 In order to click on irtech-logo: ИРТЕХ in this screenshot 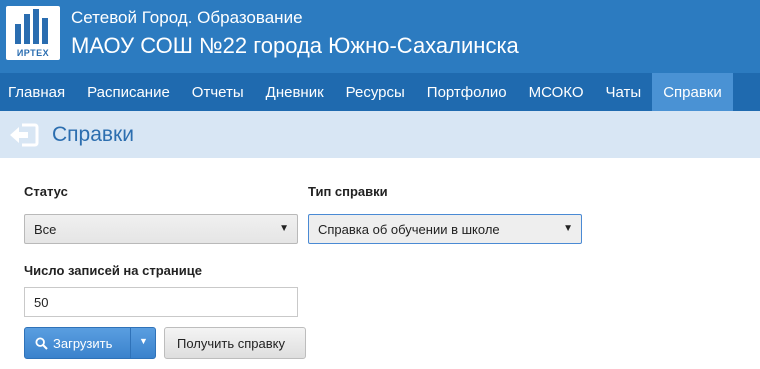, I will do `click(33, 33)`.